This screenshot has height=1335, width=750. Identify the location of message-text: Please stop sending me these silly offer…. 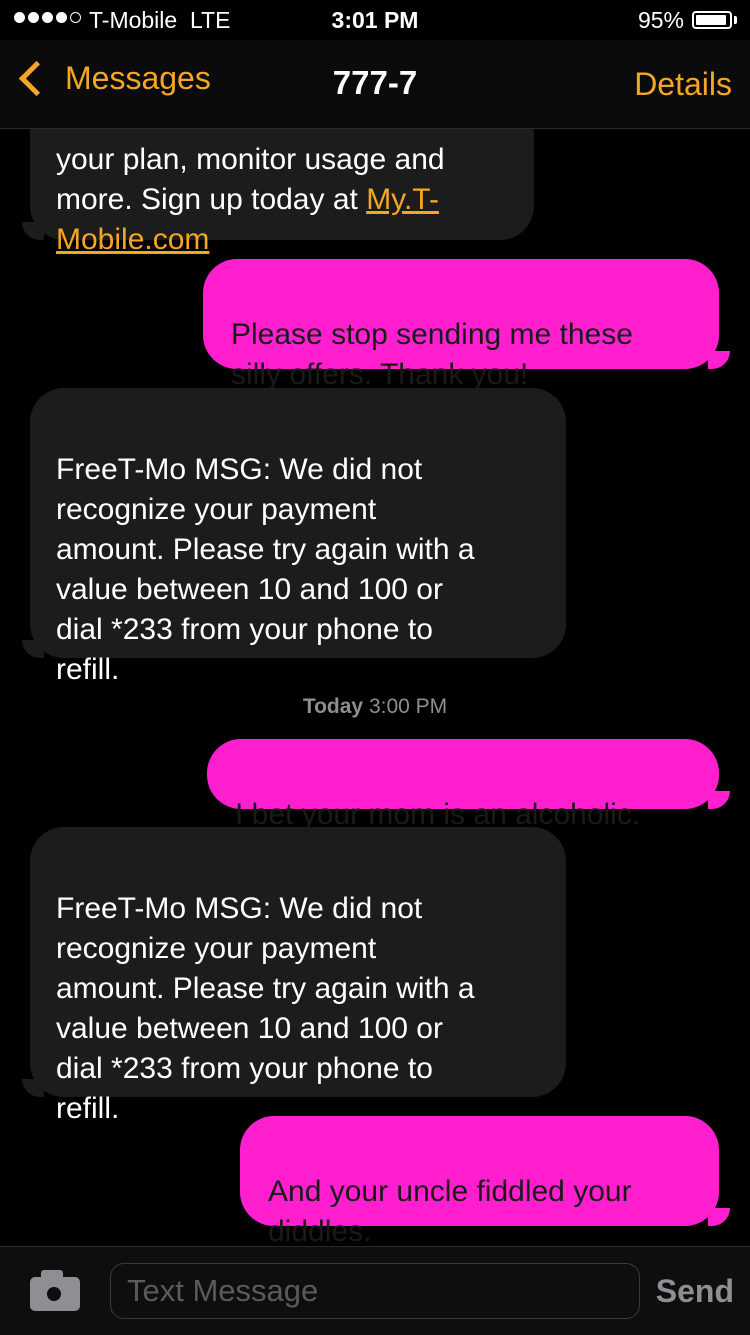
(432, 354).